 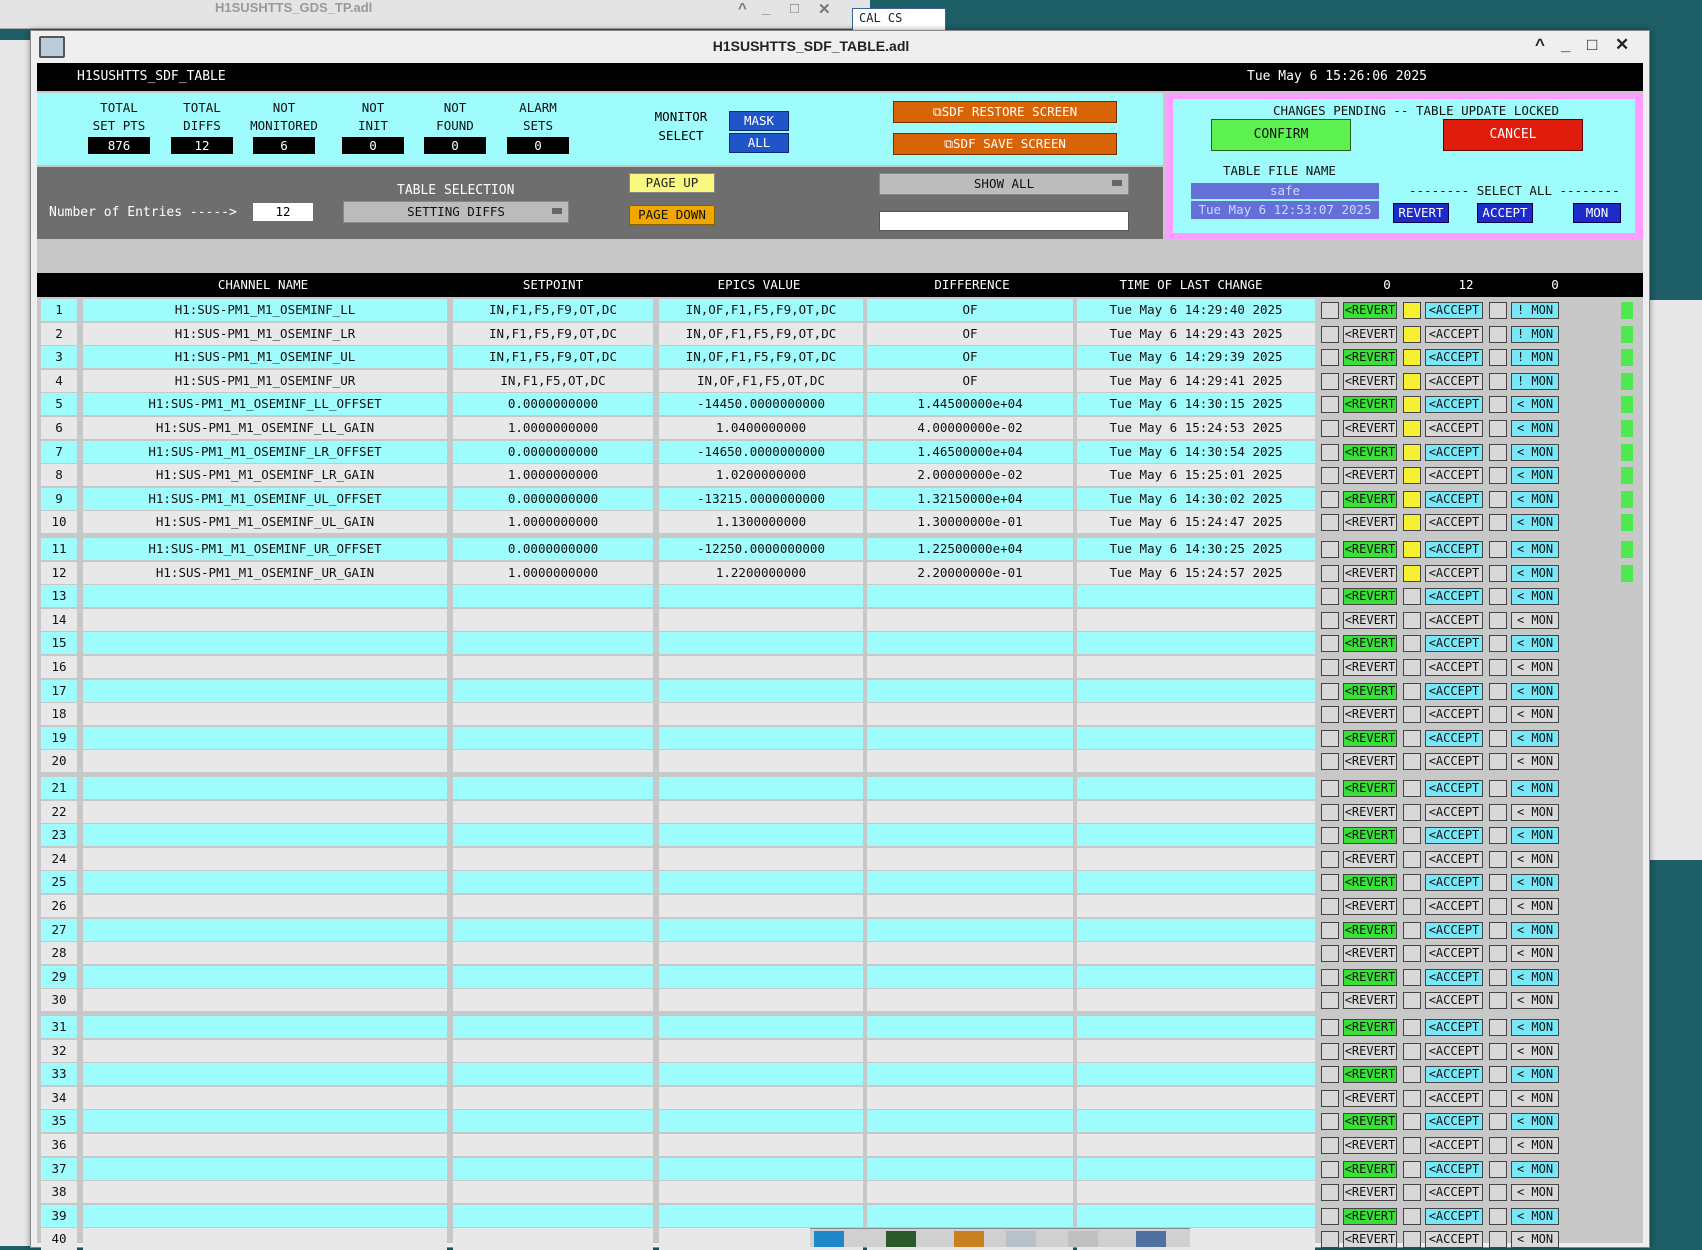 I want to click on table-selection-menu: SETTING DIFFS, so click(x=456, y=212).